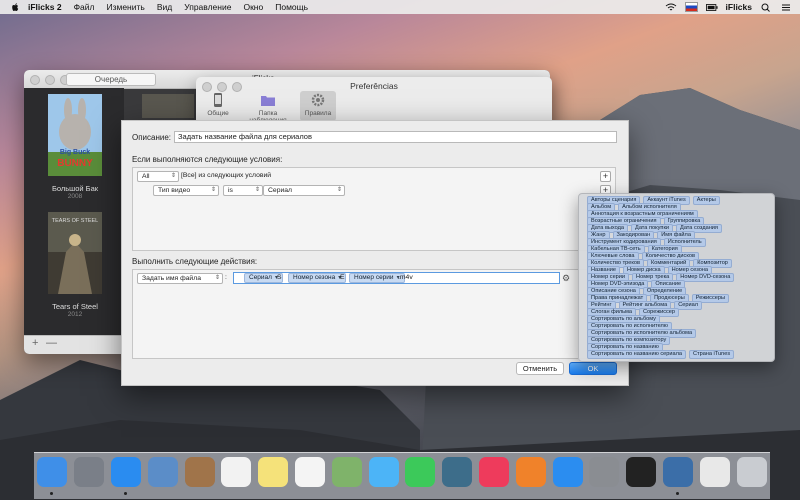 The height and width of the screenshot is (500, 800). I want to click on preferences-toolbar: Общие Папка наблюдения Правила, so click(268, 107).